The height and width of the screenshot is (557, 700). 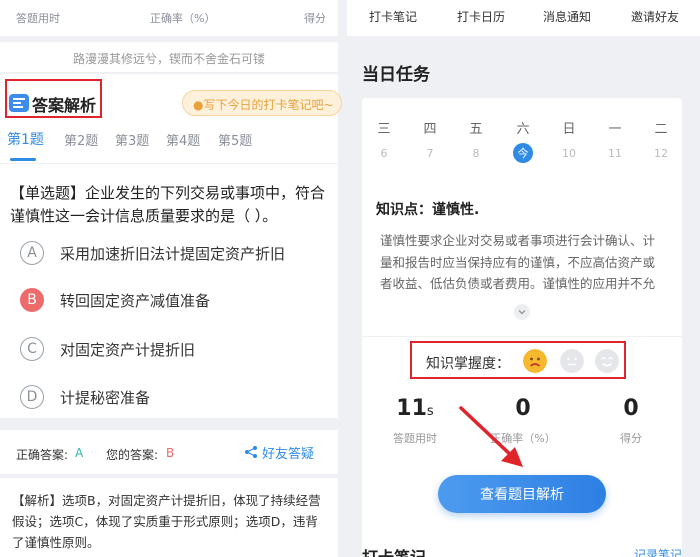 What do you see at coordinates (396, 75) in the screenshot?
I see `daily-task-title: 当日任务` at bounding box center [396, 75].